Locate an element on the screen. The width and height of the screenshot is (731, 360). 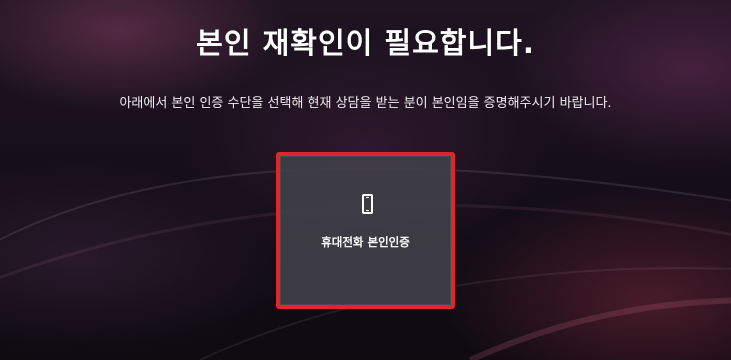
mobile-verification-button: 휴대전화 본인인증 is located at coordinates (365, 230).